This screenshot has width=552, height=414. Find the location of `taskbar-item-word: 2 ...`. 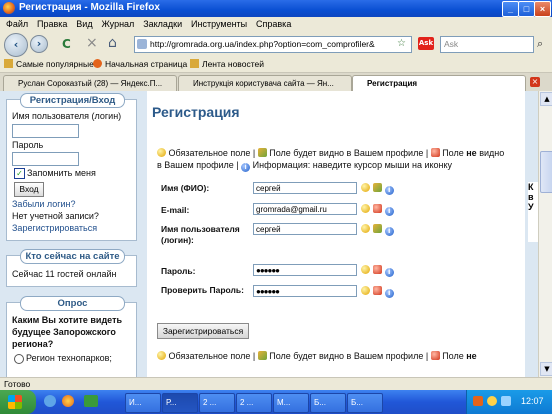

taskbar-item-word: 2 ... is located at coordinates (254, 403).